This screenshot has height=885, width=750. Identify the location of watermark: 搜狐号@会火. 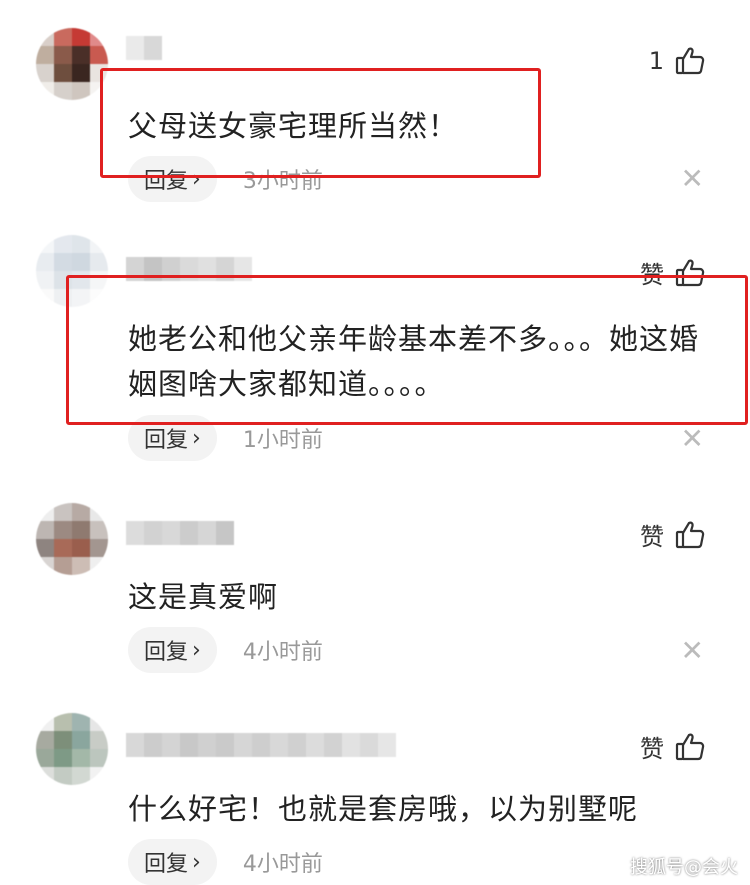
(684, 867).